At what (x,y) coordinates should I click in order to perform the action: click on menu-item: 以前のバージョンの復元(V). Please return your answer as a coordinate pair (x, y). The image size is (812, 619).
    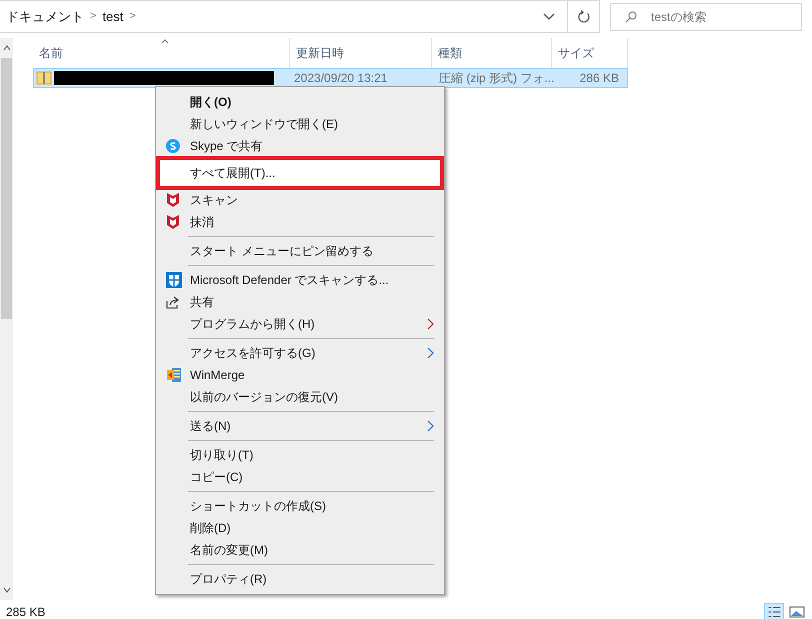
    Looking at the image, I should click on (300, 397).